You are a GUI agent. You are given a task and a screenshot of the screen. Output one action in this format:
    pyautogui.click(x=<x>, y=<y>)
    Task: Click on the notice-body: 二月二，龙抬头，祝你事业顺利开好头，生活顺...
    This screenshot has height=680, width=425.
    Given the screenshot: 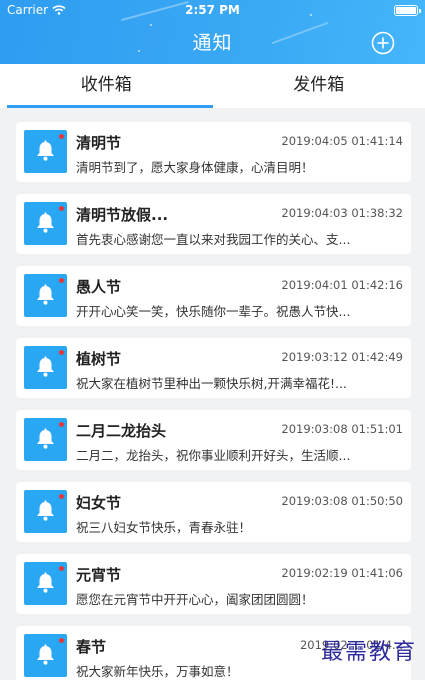 What is the action you would take?
    pyautogui.click(x=213, y=455)
    